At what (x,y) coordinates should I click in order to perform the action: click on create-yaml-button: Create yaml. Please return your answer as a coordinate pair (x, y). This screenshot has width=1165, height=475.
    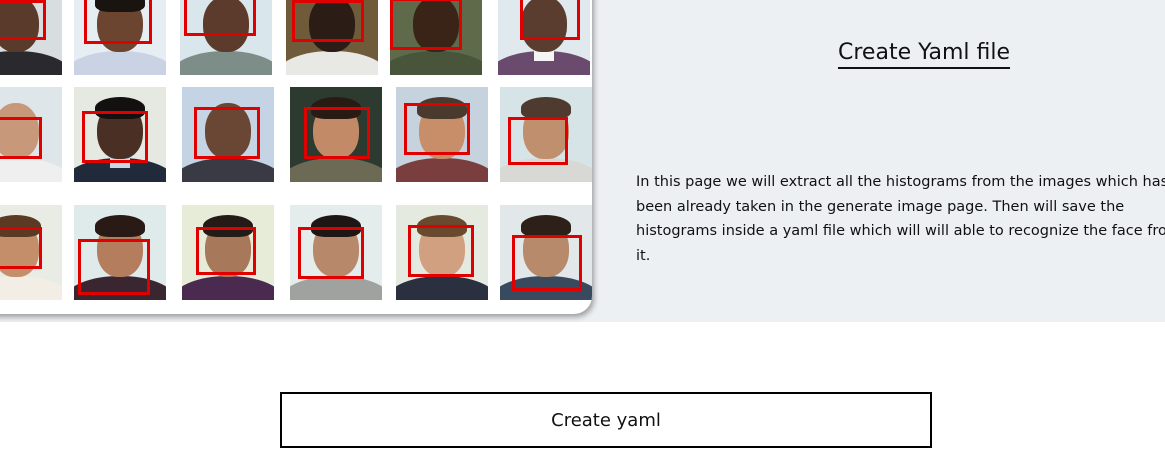
    Looking at the image, I should click on (606, 420).